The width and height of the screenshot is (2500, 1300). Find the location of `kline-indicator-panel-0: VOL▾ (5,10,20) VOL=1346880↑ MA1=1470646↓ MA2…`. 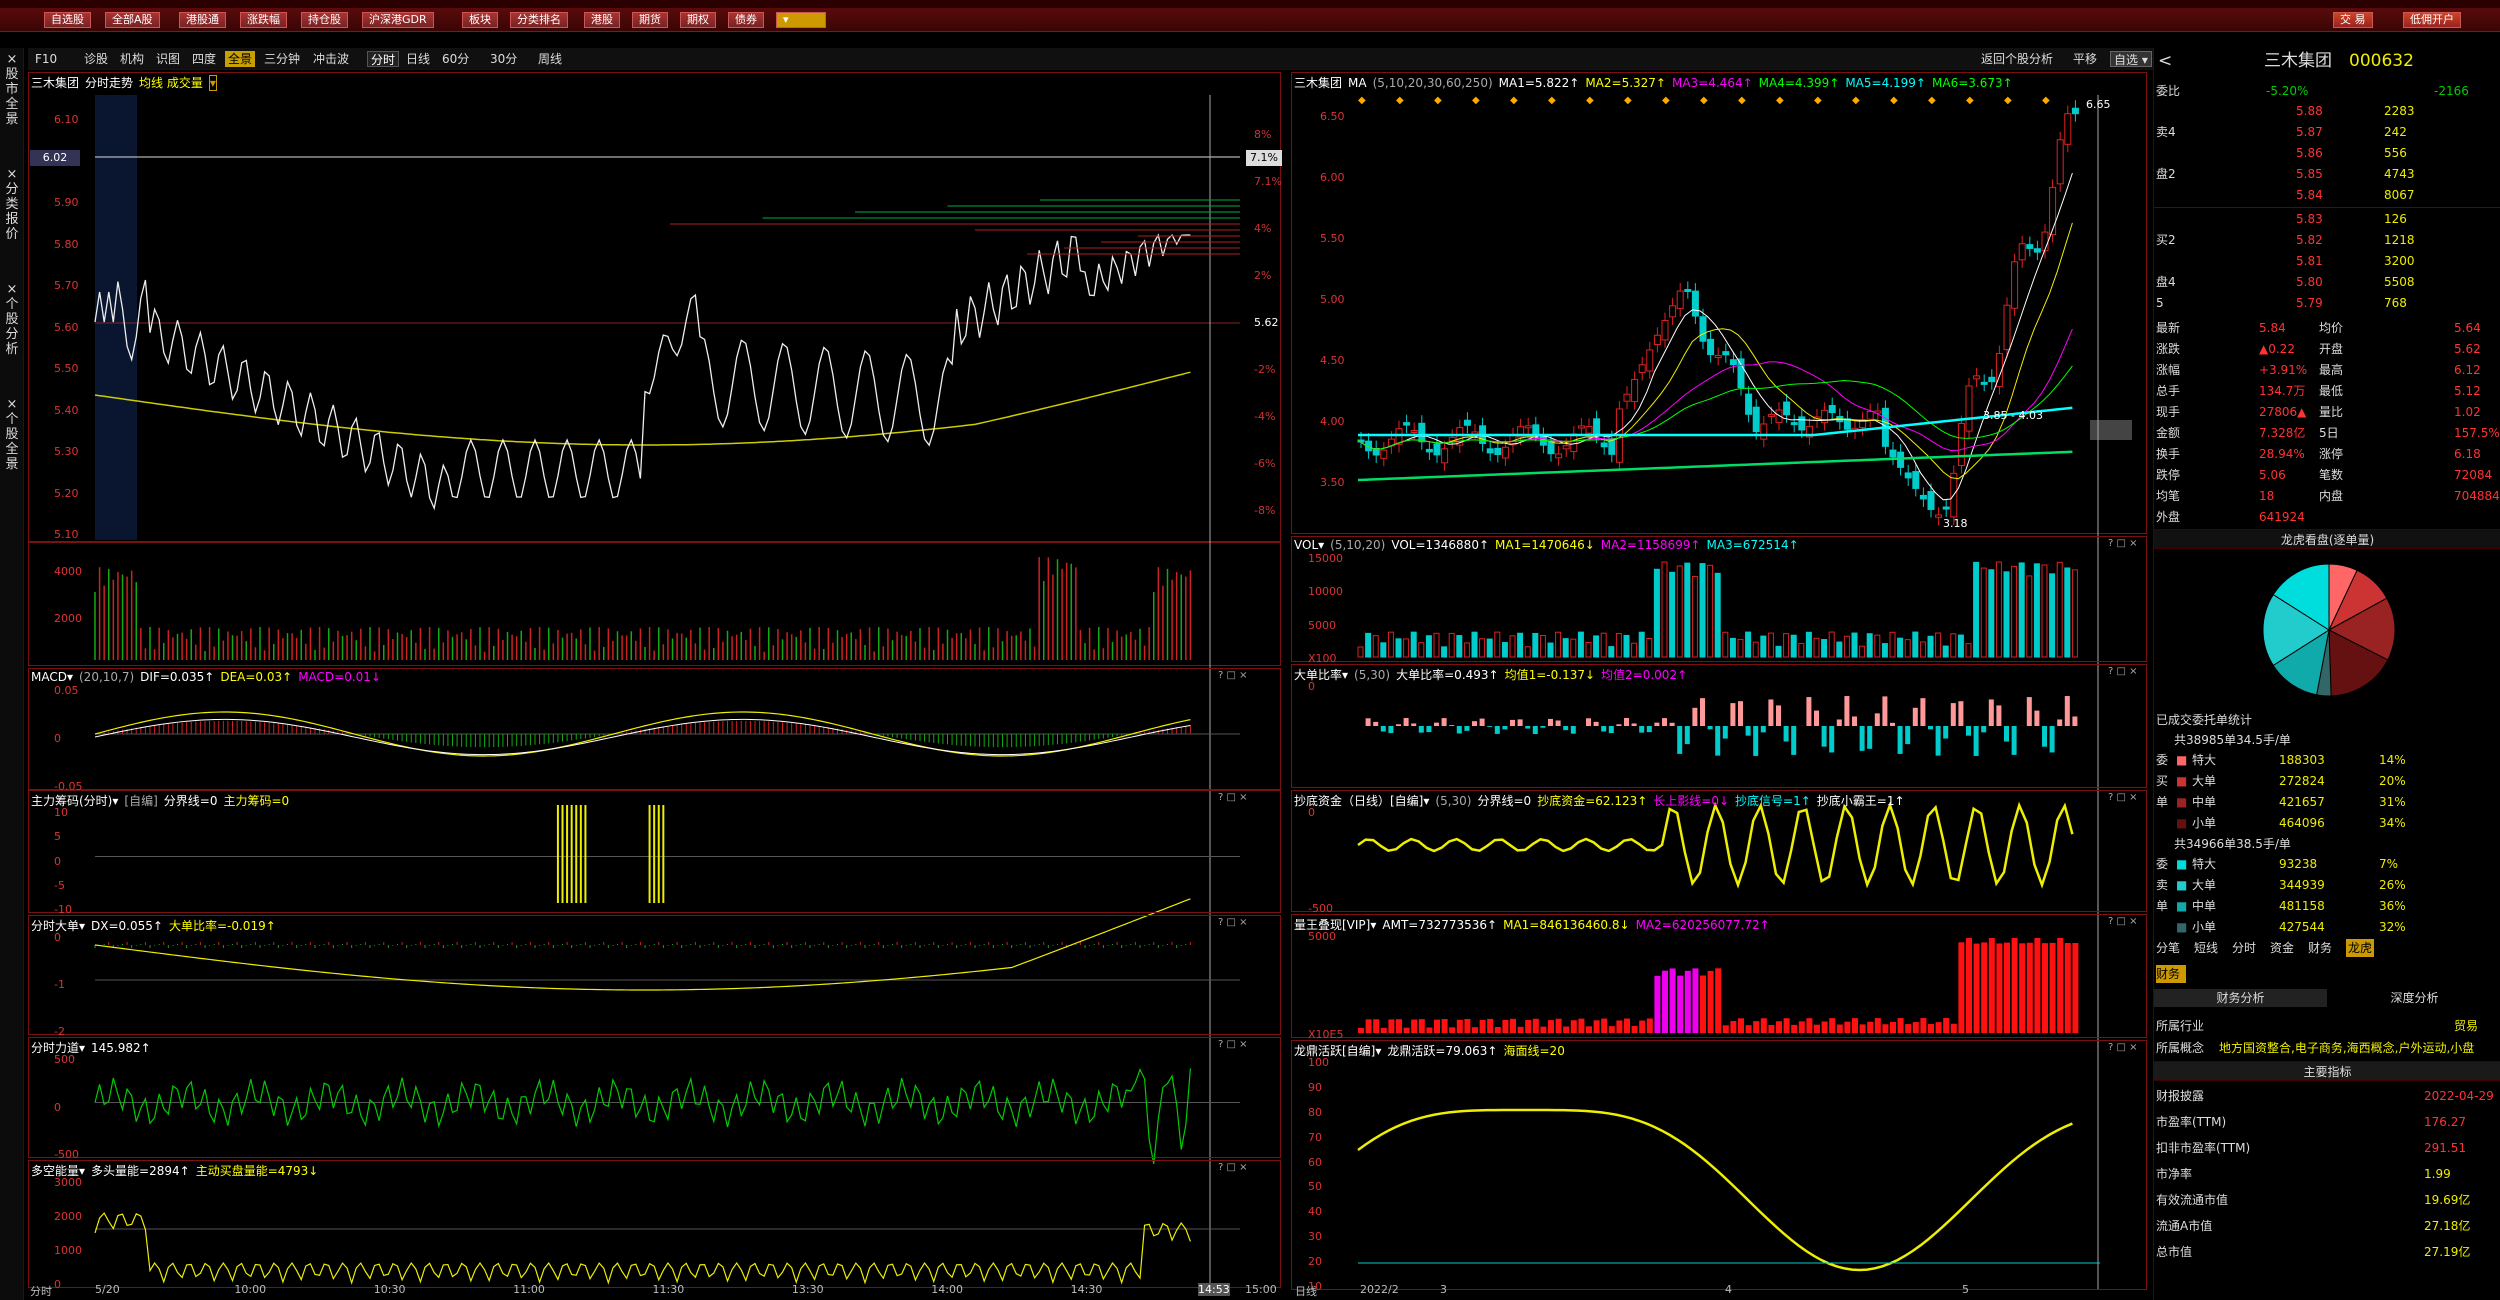

kline-indicator-panel-0: VOL▾ (5,10,20) VOL=1346880↑ MA1=1470646↓ MA2… is located at coordinates (1719, 599).